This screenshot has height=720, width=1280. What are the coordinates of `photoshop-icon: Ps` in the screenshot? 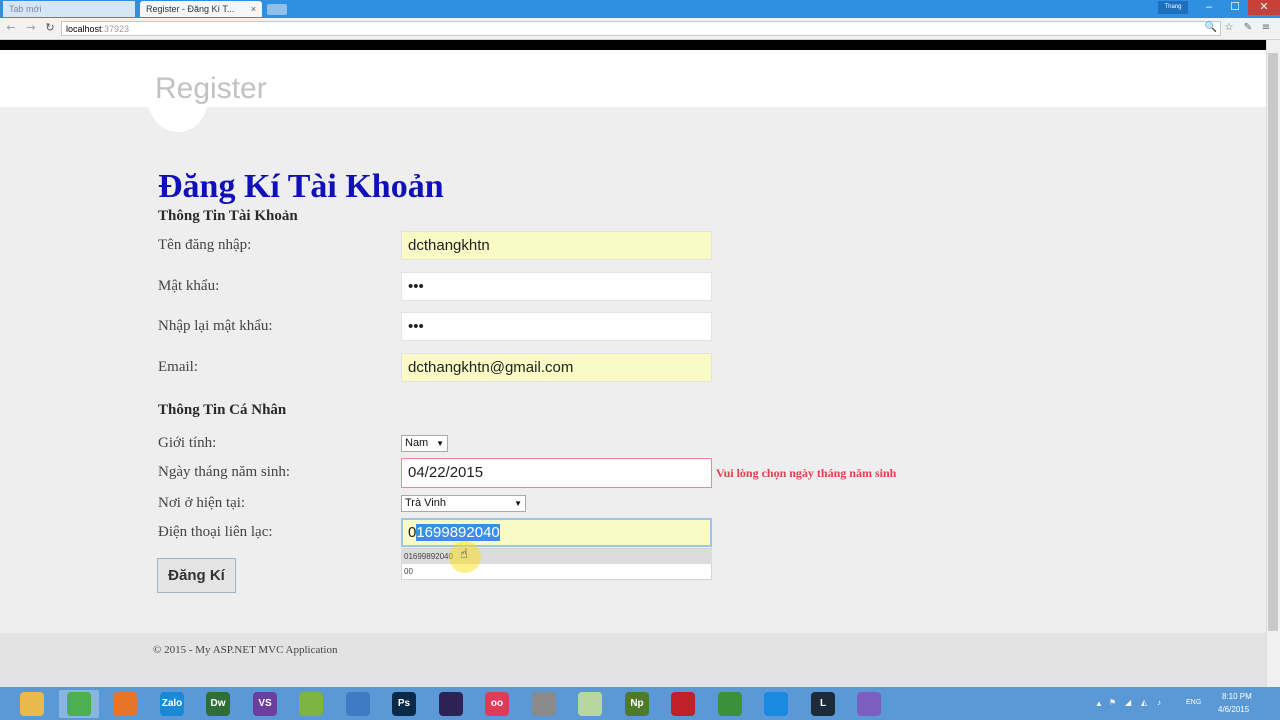 It's located at (404, 704).